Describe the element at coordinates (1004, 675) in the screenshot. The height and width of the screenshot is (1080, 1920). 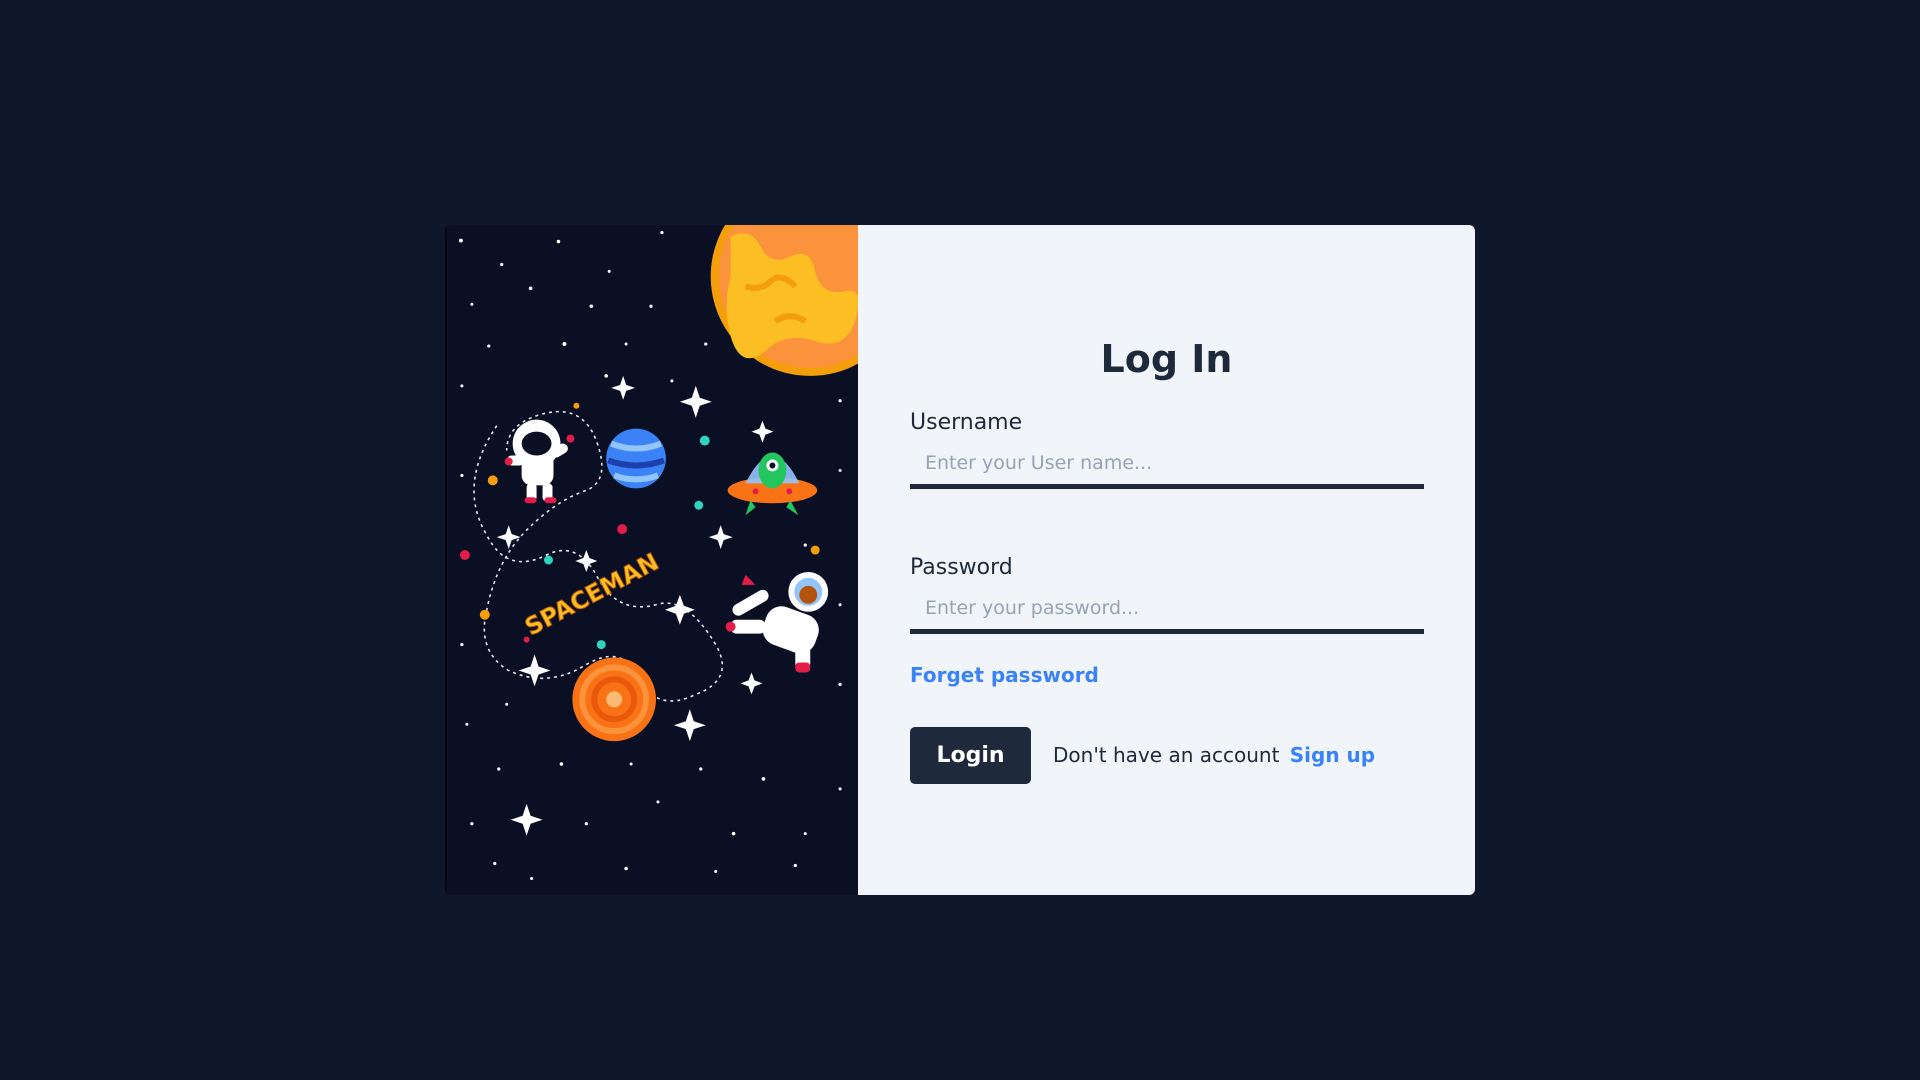
I see `forget-password-link: Forget password` at that location.